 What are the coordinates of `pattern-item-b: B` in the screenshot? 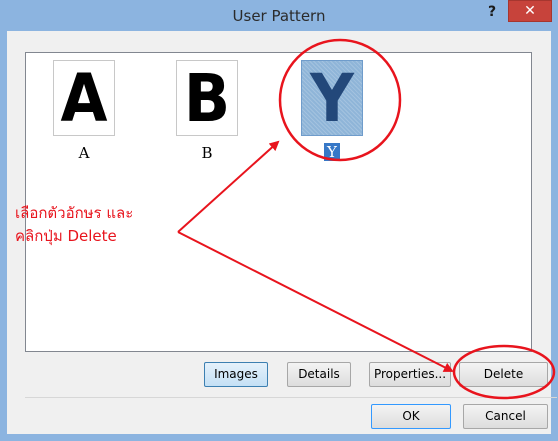 It's located at (207, 98).